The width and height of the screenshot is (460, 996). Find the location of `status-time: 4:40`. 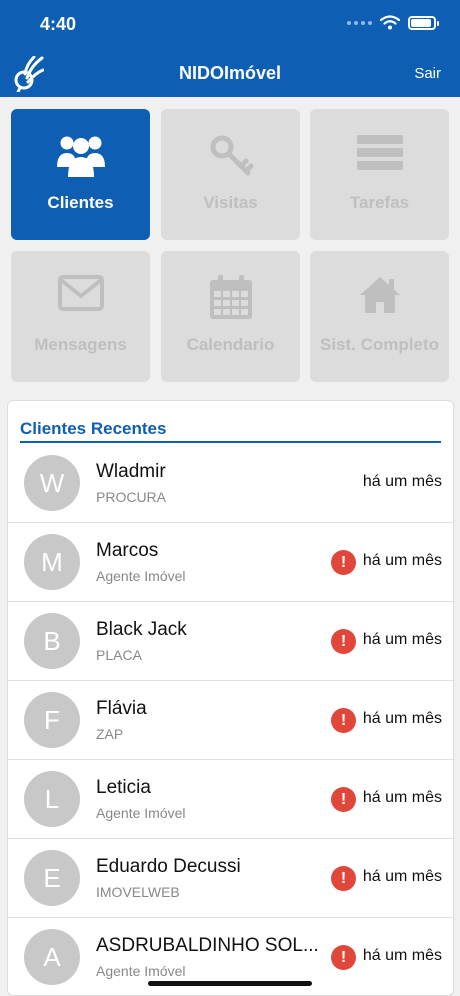

status-time: 4:40 is located at coordinates (58, 24).